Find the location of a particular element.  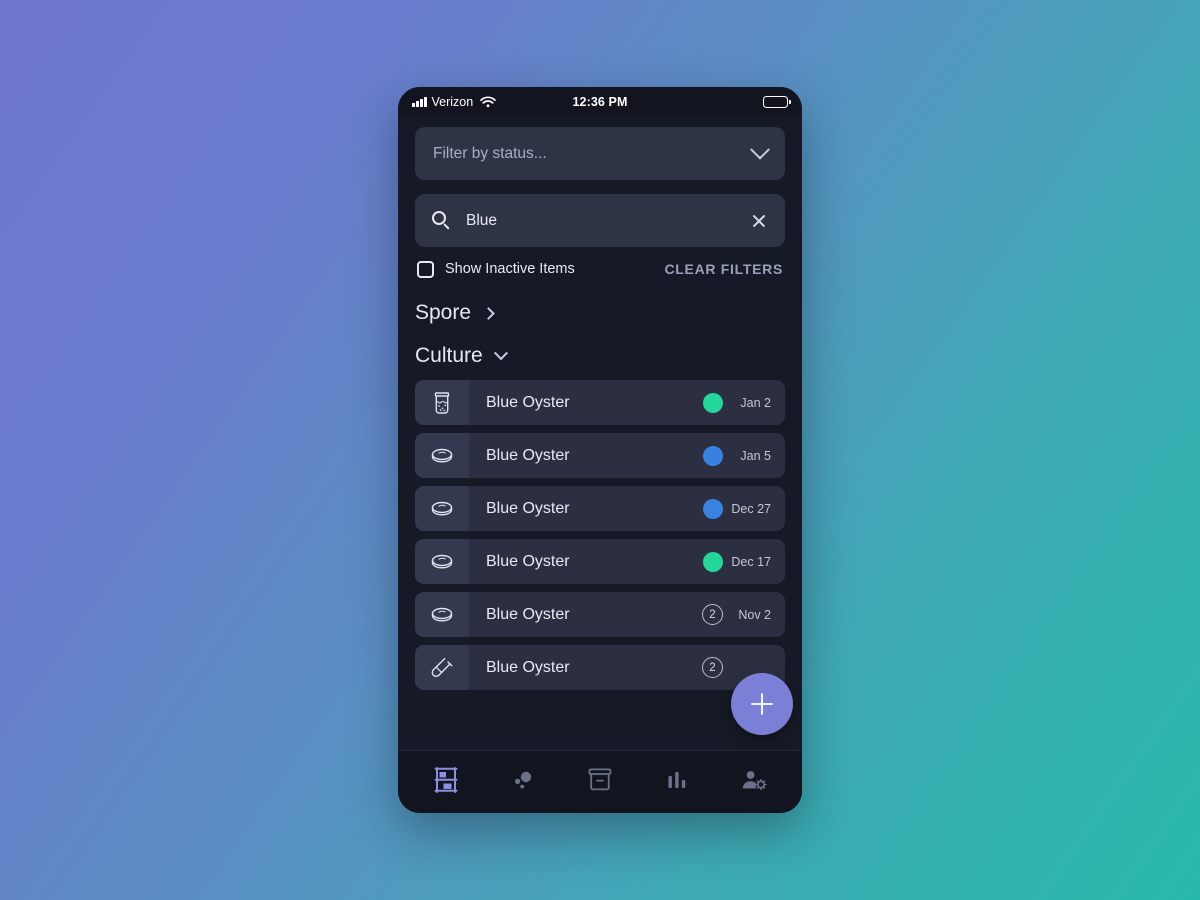

table-row: Blue Oyster Dec 27 is located at coordinates (600, 508).